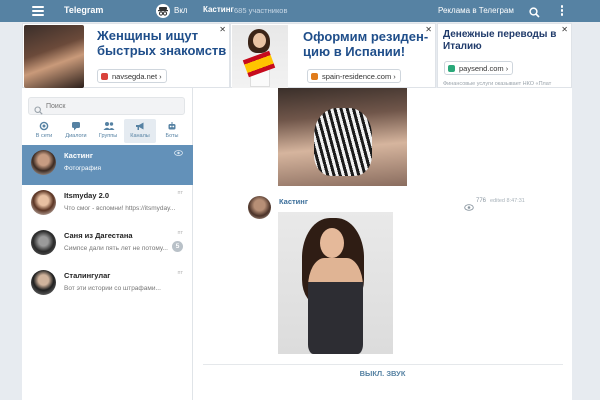  Describe the element at coordinates (382, 372) in the screenshot. I see `mute-button: ВЫКЛ. ЗВУК` at that location.